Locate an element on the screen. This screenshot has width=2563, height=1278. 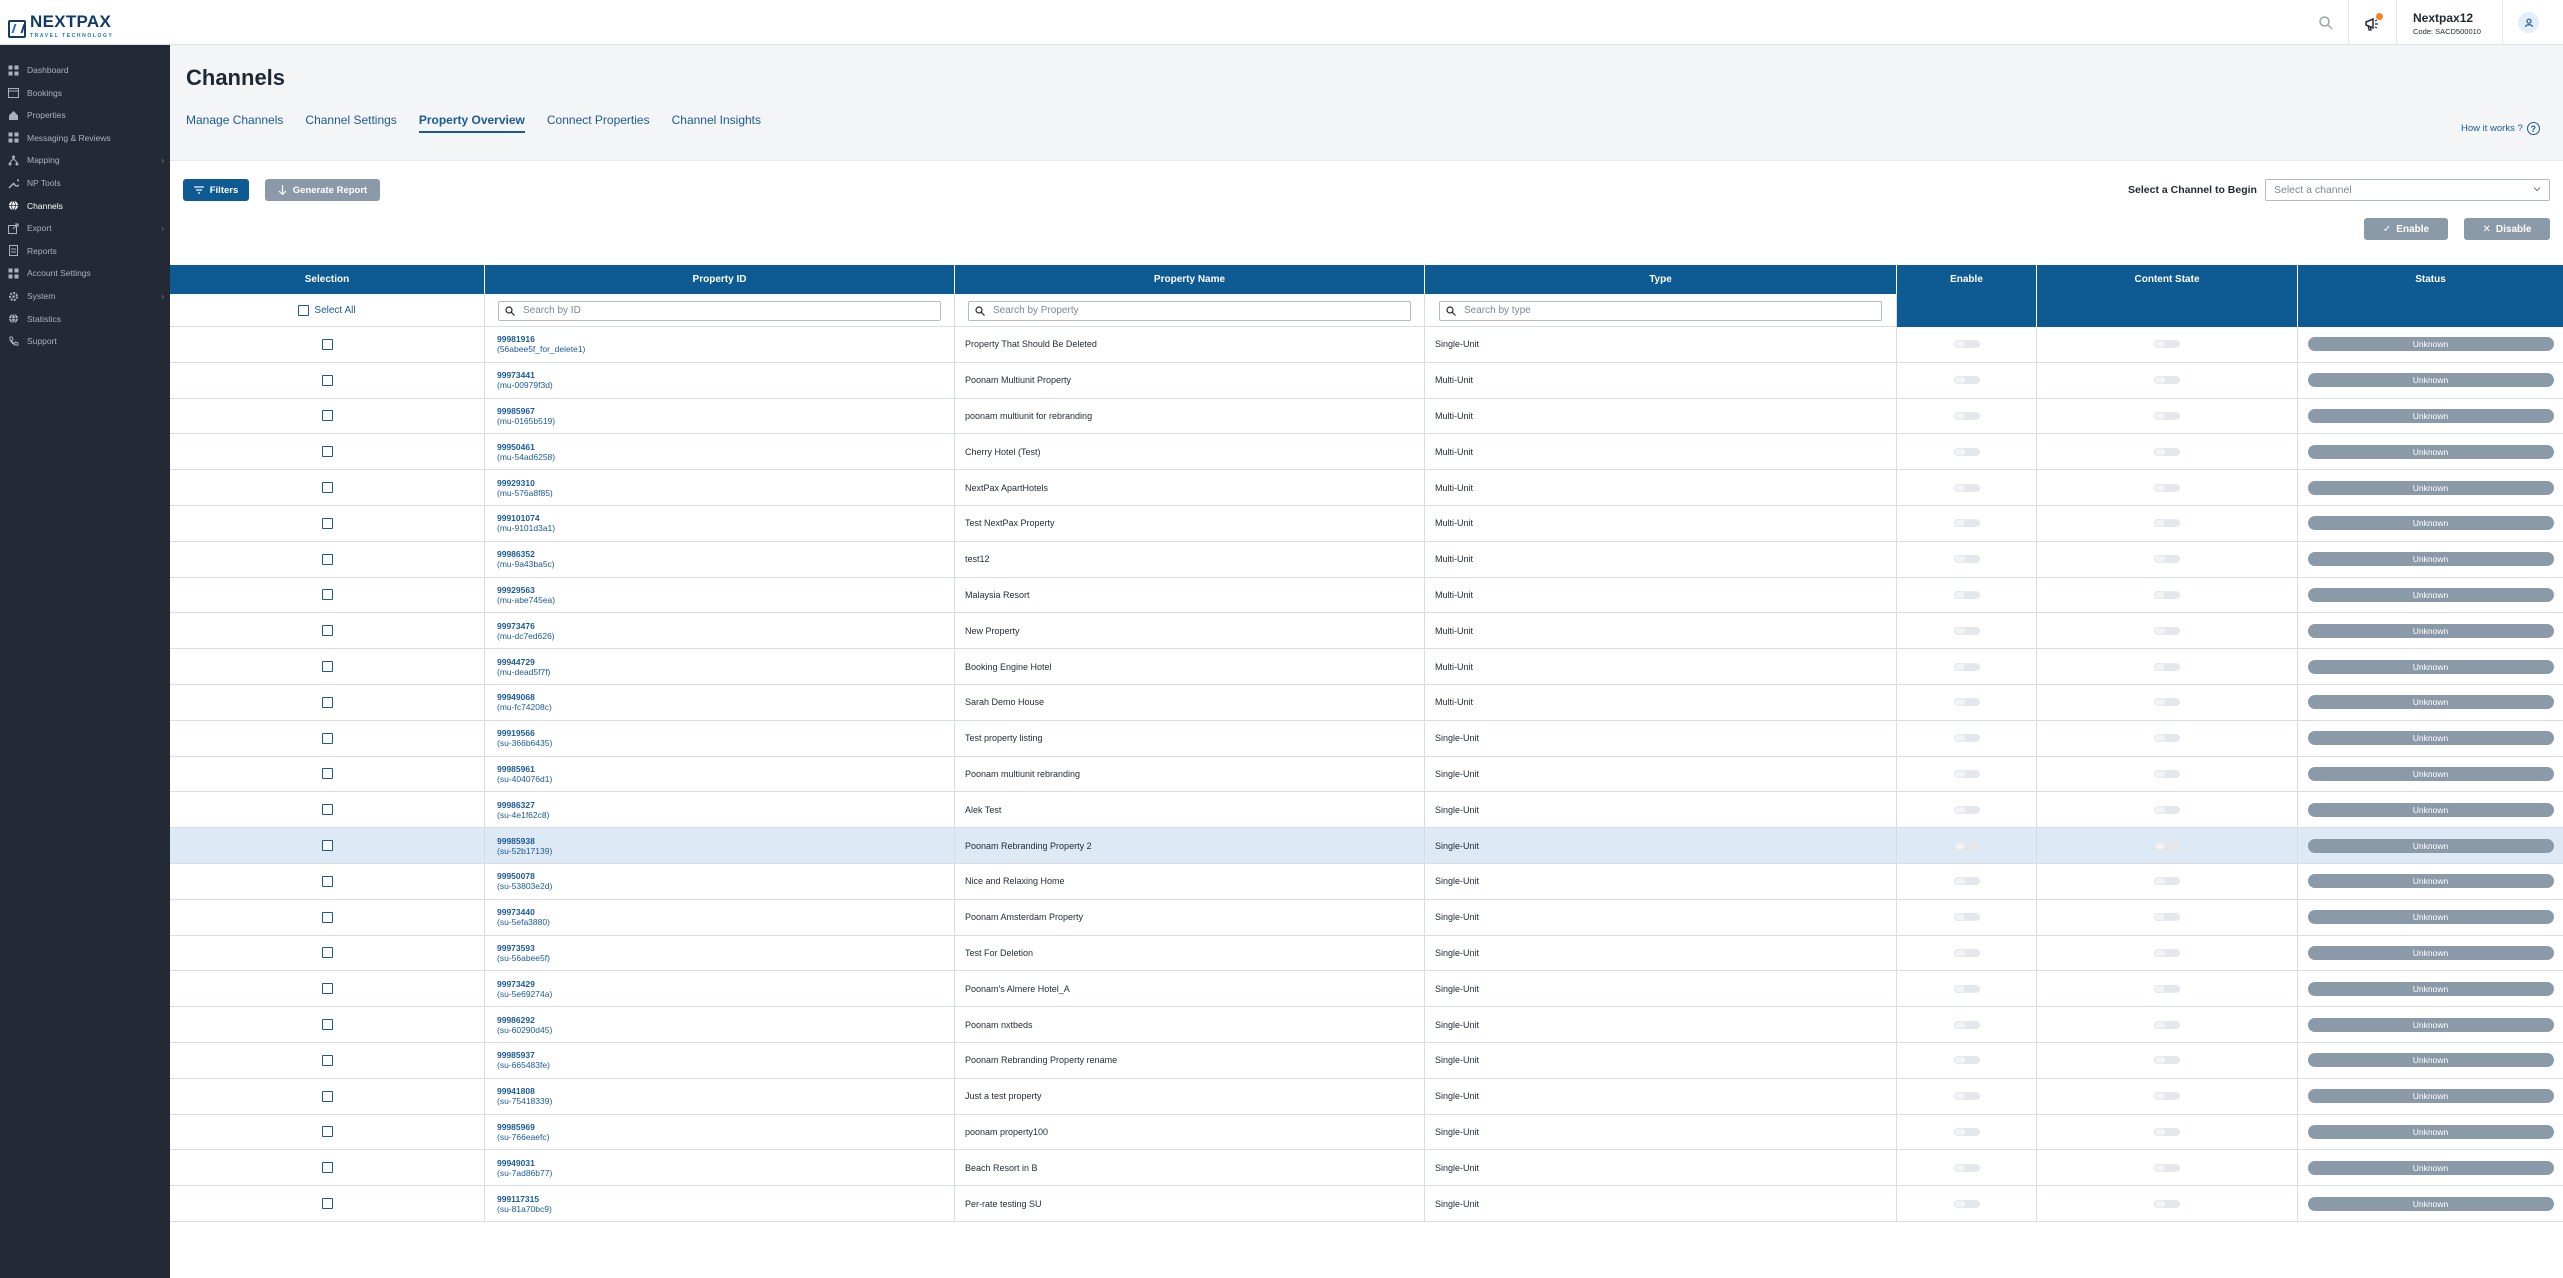
property-code-link: (su-404076d1) is located at coordinates (524, 779).